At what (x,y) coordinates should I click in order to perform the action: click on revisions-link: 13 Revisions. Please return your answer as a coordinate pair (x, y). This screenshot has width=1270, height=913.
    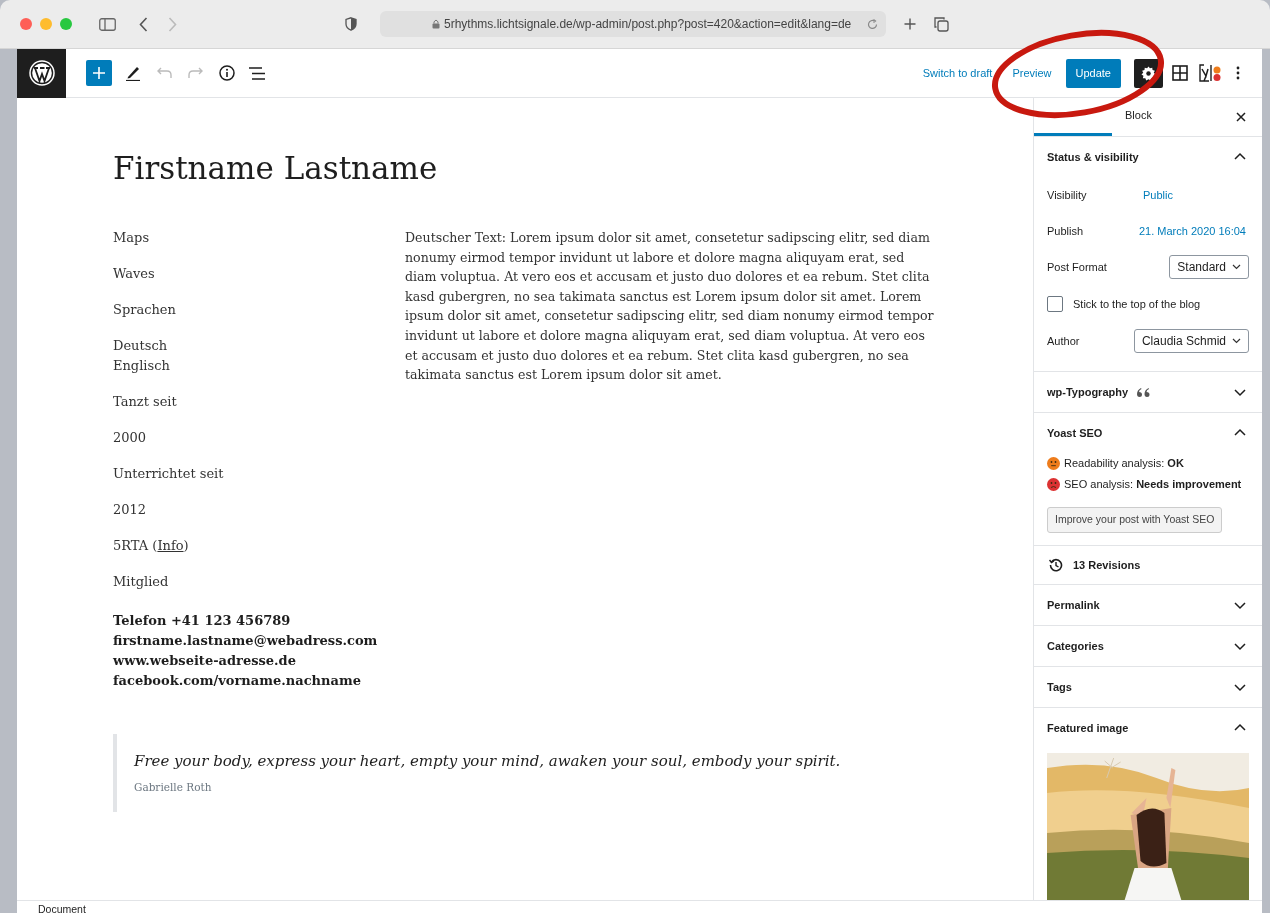
    Looking at the image, I should click on (1148, 565).